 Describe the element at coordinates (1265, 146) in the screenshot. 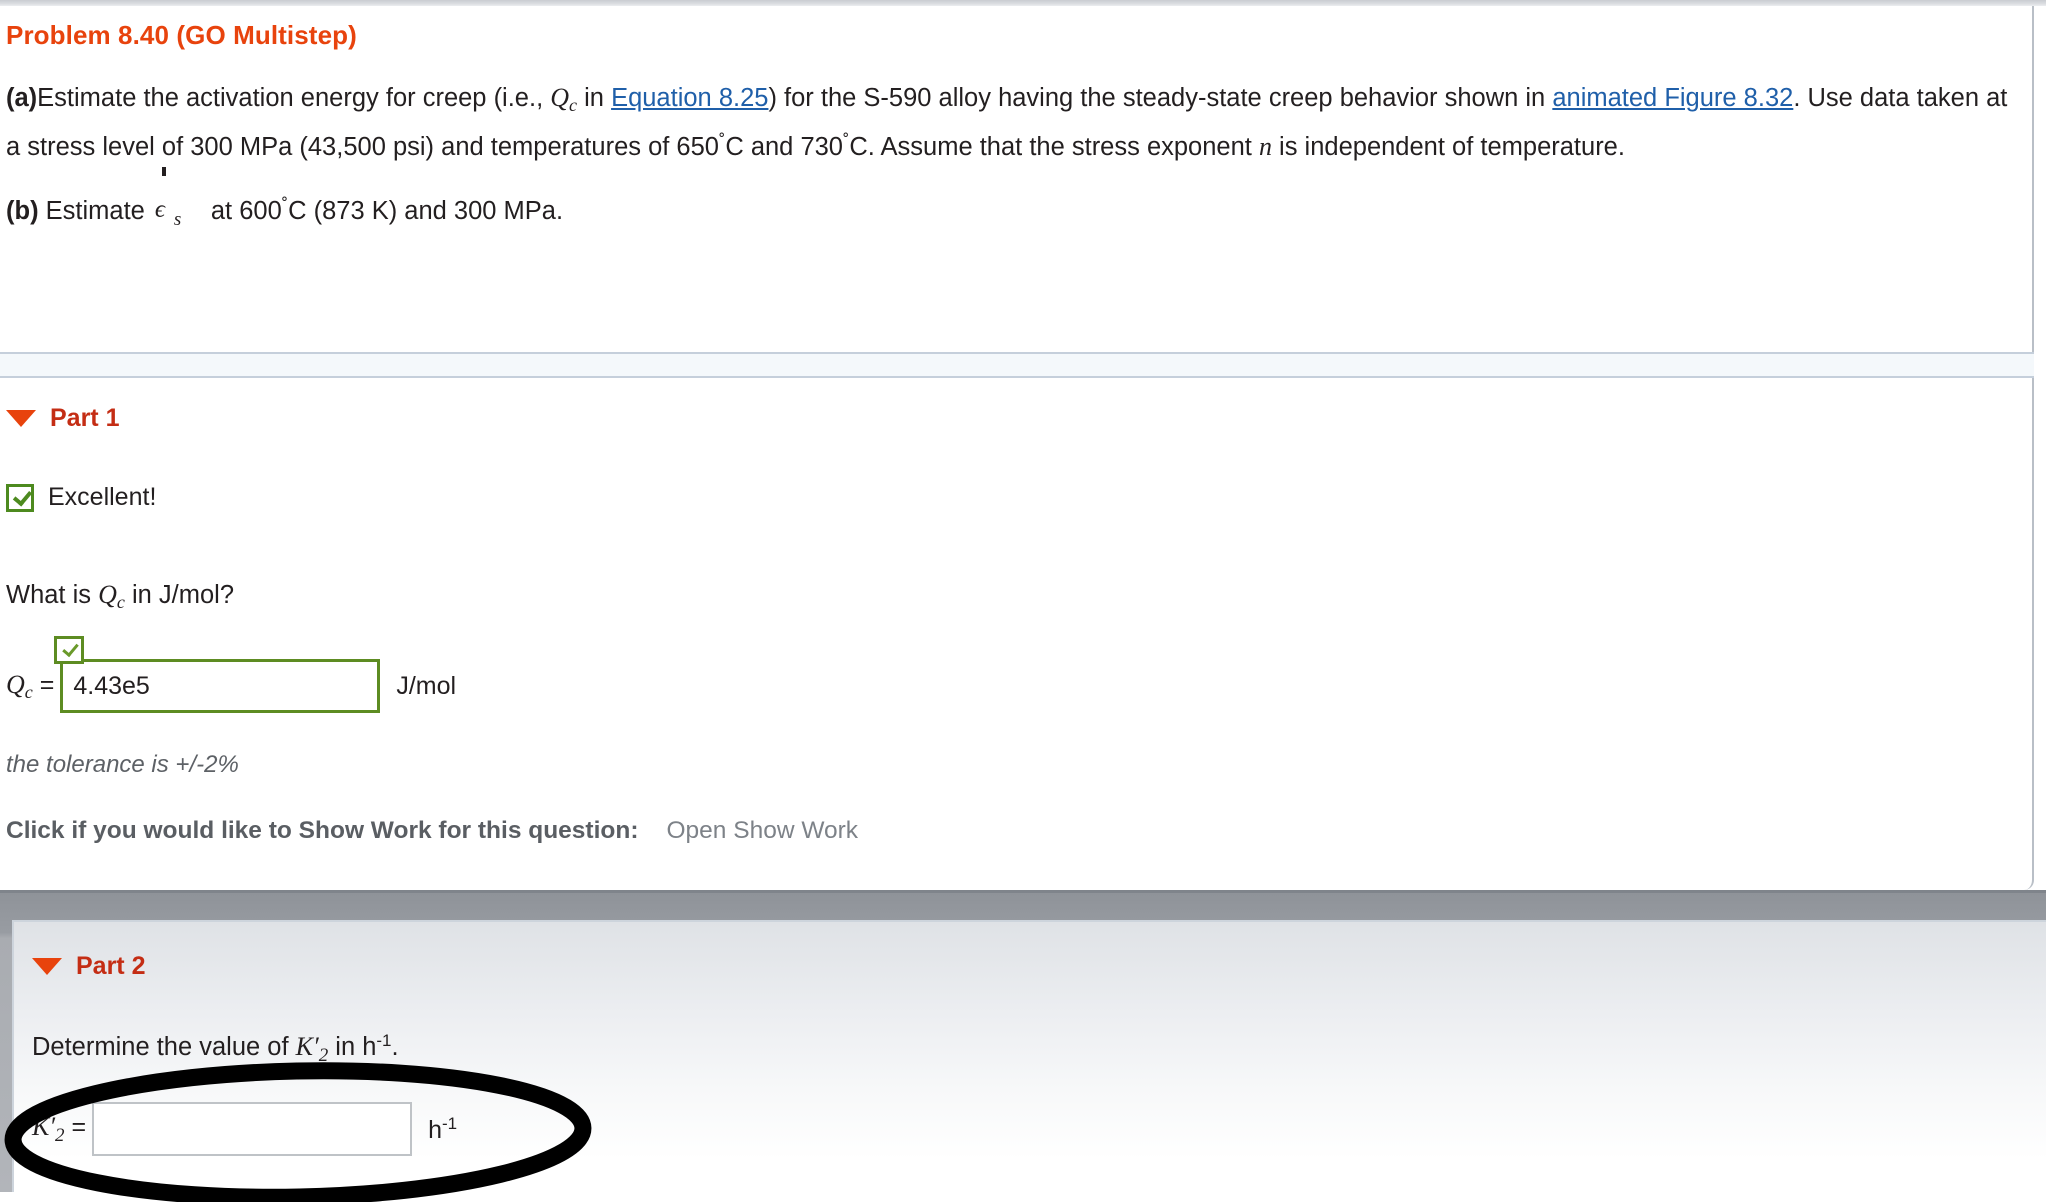

I see `symbol-n: n` at that location.